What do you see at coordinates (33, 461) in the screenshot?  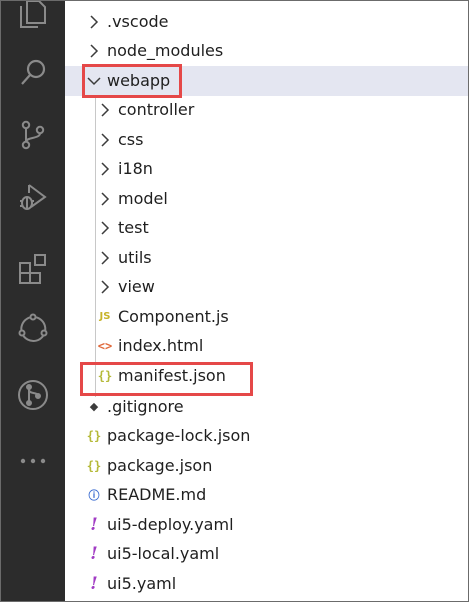 I see `more-icon` at bounding box center [33, 461].